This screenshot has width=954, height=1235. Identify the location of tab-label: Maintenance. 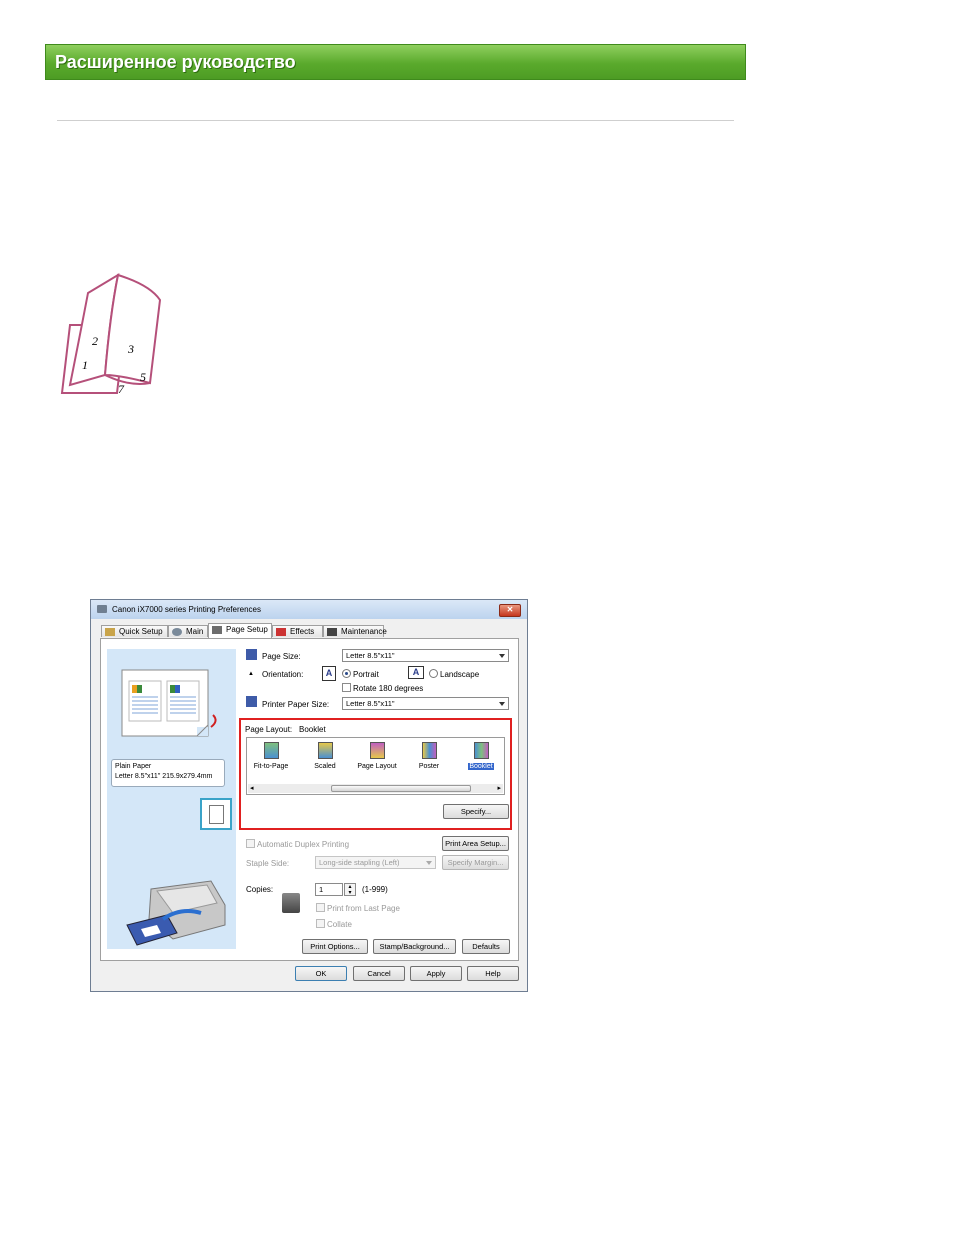
(364, 631).